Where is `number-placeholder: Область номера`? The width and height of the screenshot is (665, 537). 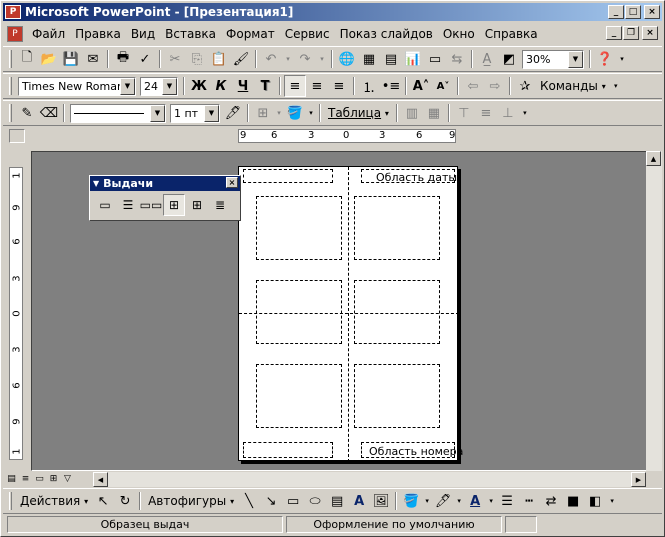 number-placeholder: Область номера is located at coordinates (412, 450).